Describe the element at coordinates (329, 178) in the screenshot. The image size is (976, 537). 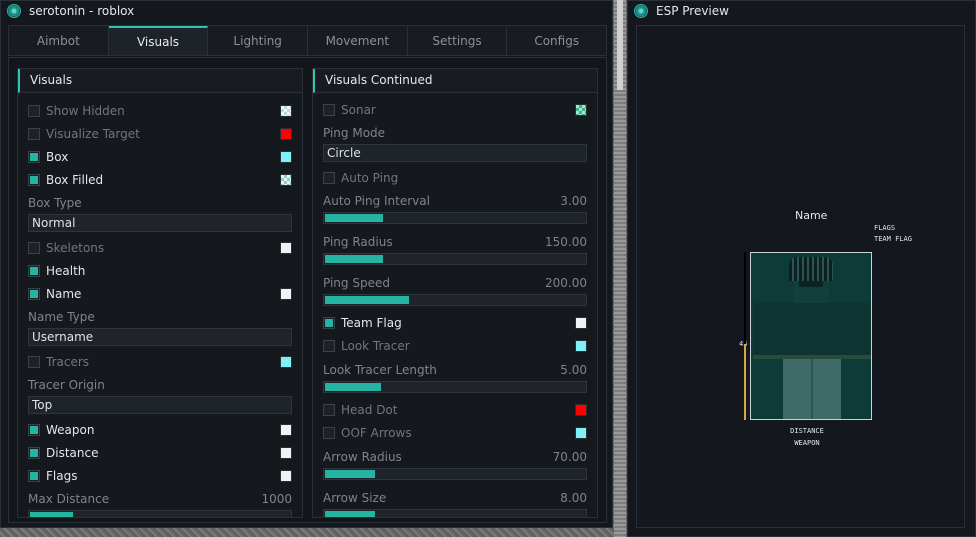
I see `auto-ping-checkbox` at that location.